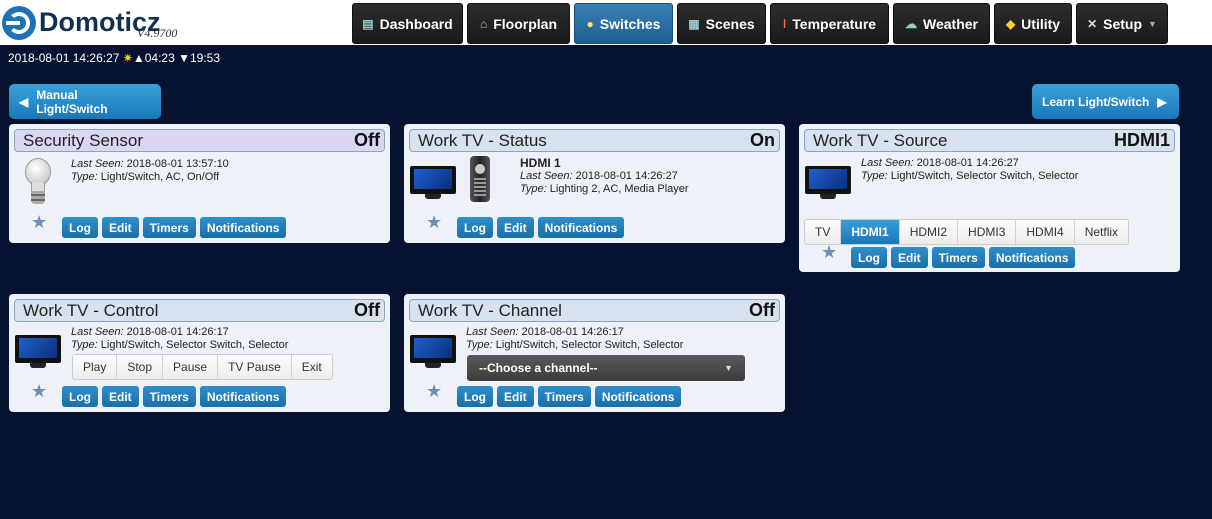 Image resolution: width=1212 pixels, height=519 pixels. What do you see at coordinates (24, 101) in the screenshot?
I see `arrow-left-icon: ◀` at bounding box center [24, 101].